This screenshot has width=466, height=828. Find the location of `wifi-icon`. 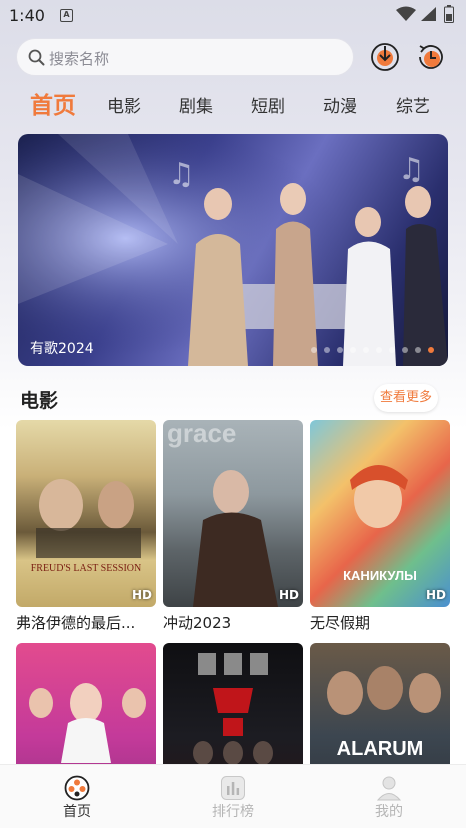

wifi-icon is located at coordinates (406, 13).